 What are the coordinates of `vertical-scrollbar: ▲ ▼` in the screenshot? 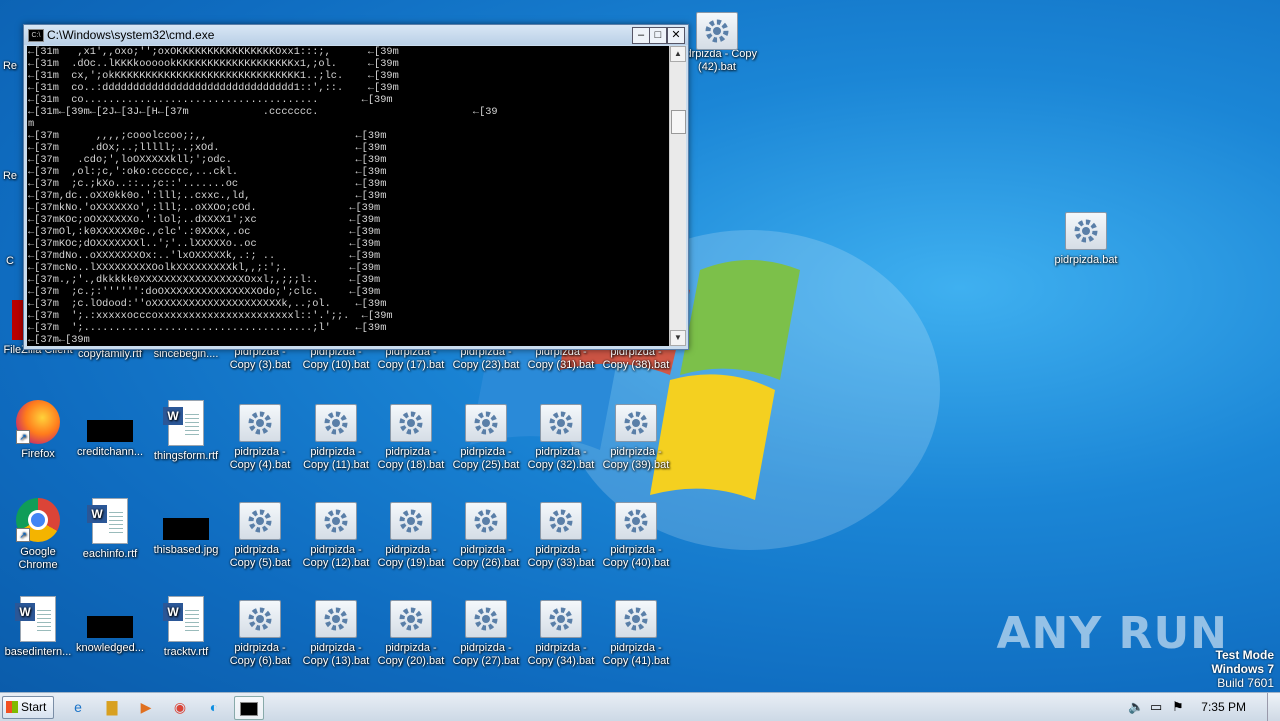 It's located at (677, 196).